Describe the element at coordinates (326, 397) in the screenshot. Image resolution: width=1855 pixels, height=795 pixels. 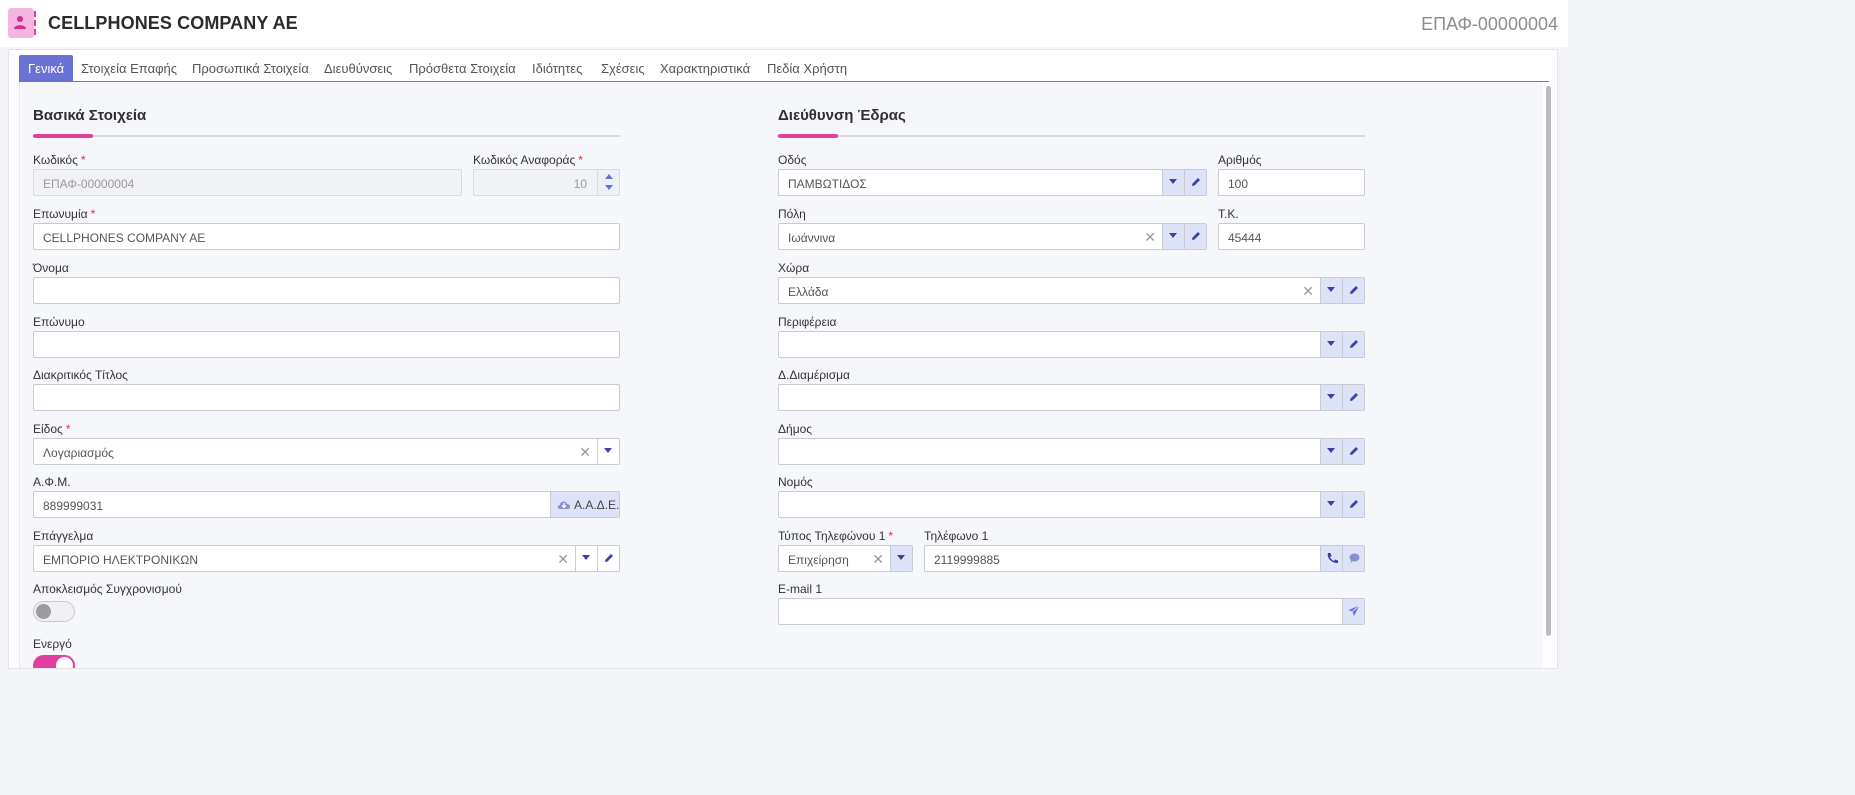
I see `trade-title-field` at that location.